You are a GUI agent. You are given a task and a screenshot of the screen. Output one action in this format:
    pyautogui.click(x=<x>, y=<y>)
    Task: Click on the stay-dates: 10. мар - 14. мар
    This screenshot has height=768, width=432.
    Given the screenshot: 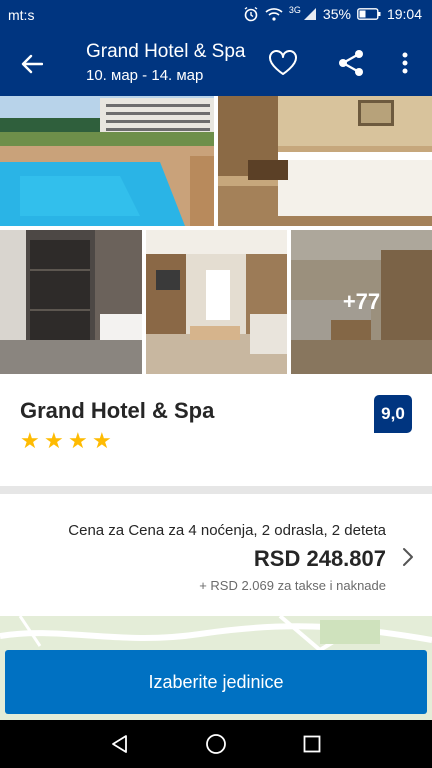 What is the action you would take?
    pyautogui.click(x=145, y=75)
    